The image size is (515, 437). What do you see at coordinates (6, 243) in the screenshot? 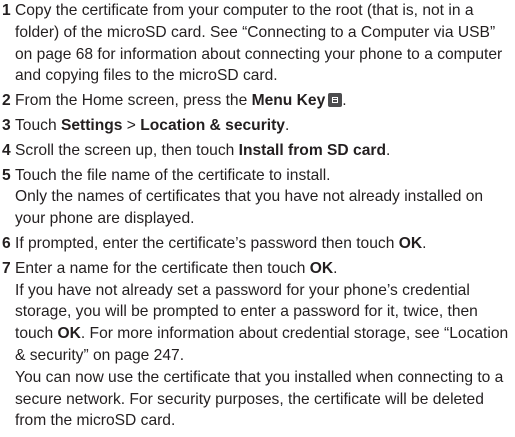
I see `step-number: 6` at bounding box center [6, 243].